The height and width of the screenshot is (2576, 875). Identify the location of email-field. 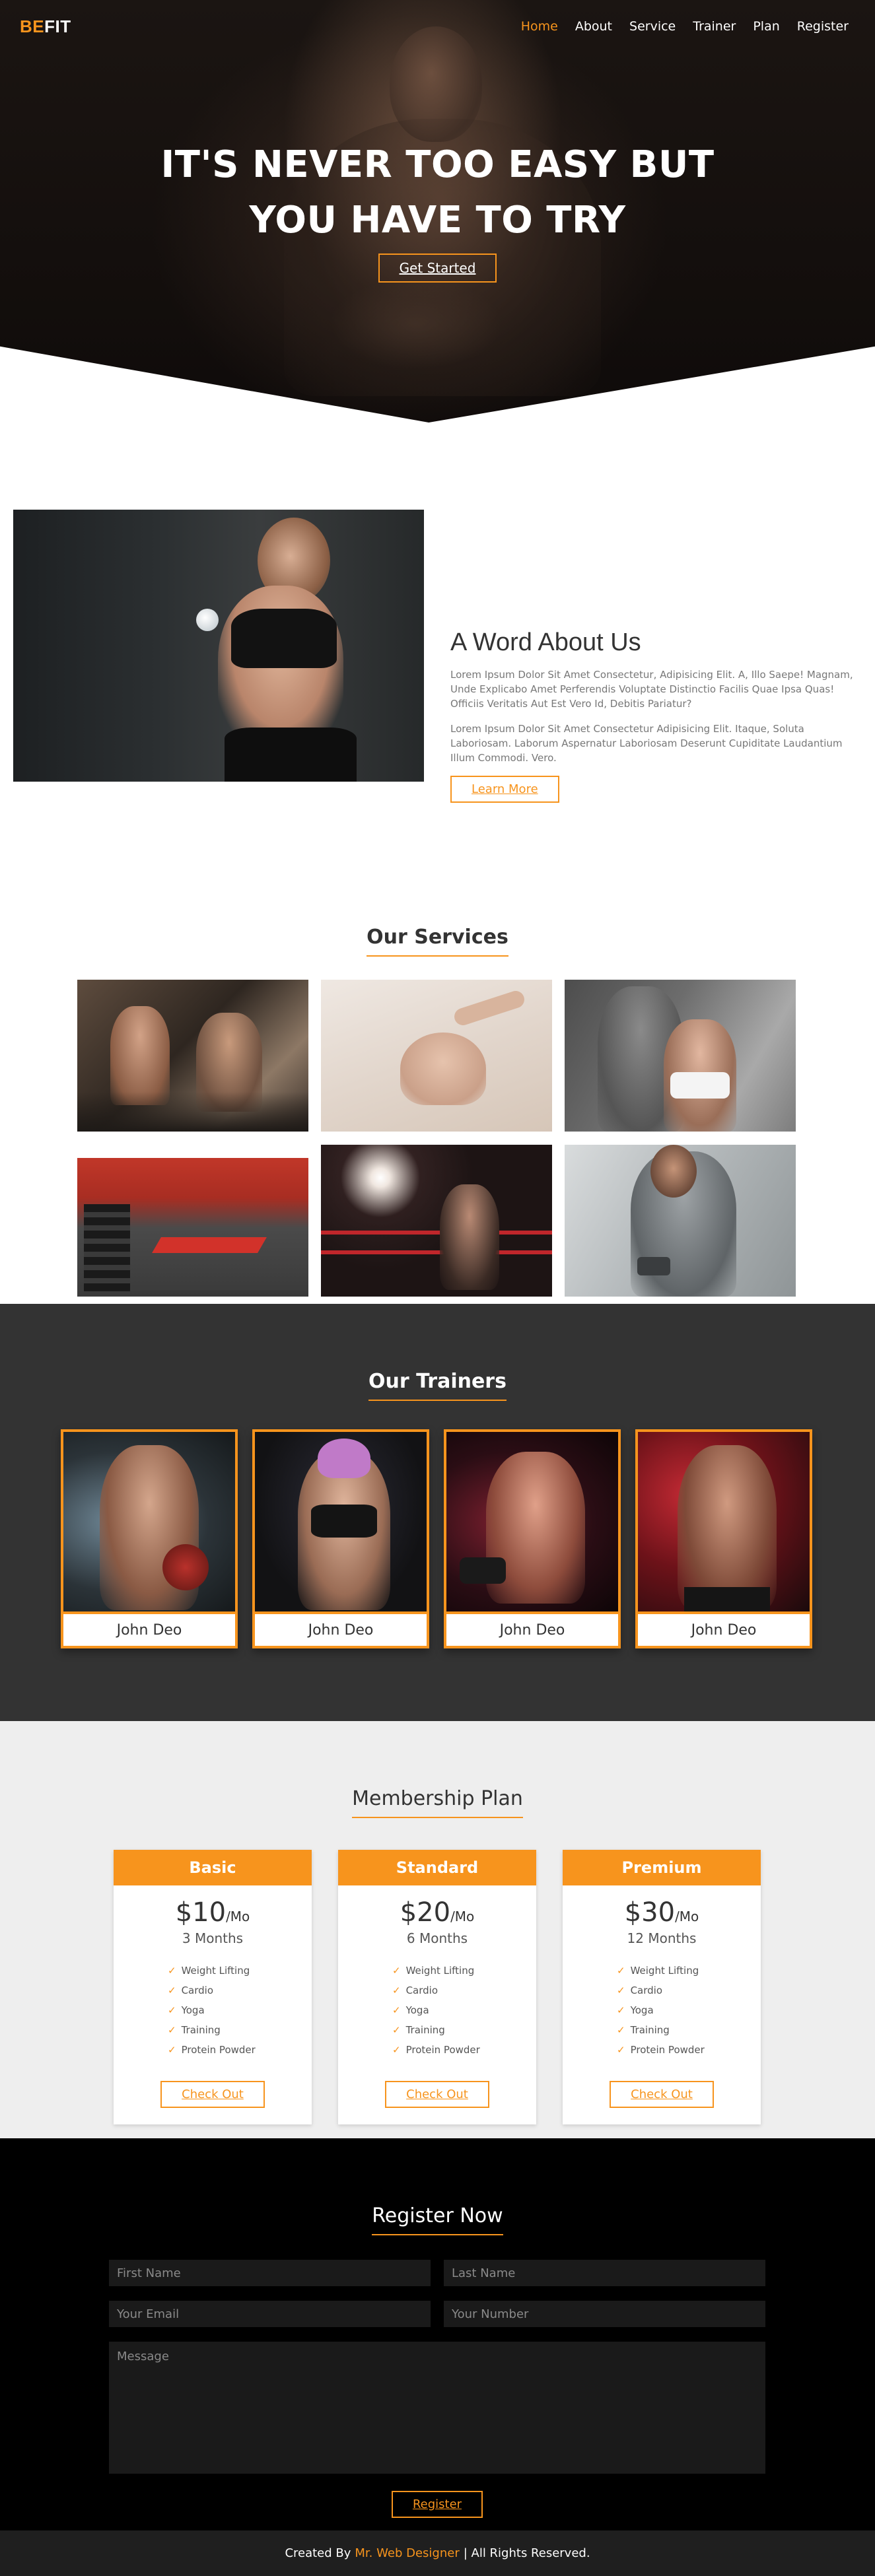
(270, 2314).